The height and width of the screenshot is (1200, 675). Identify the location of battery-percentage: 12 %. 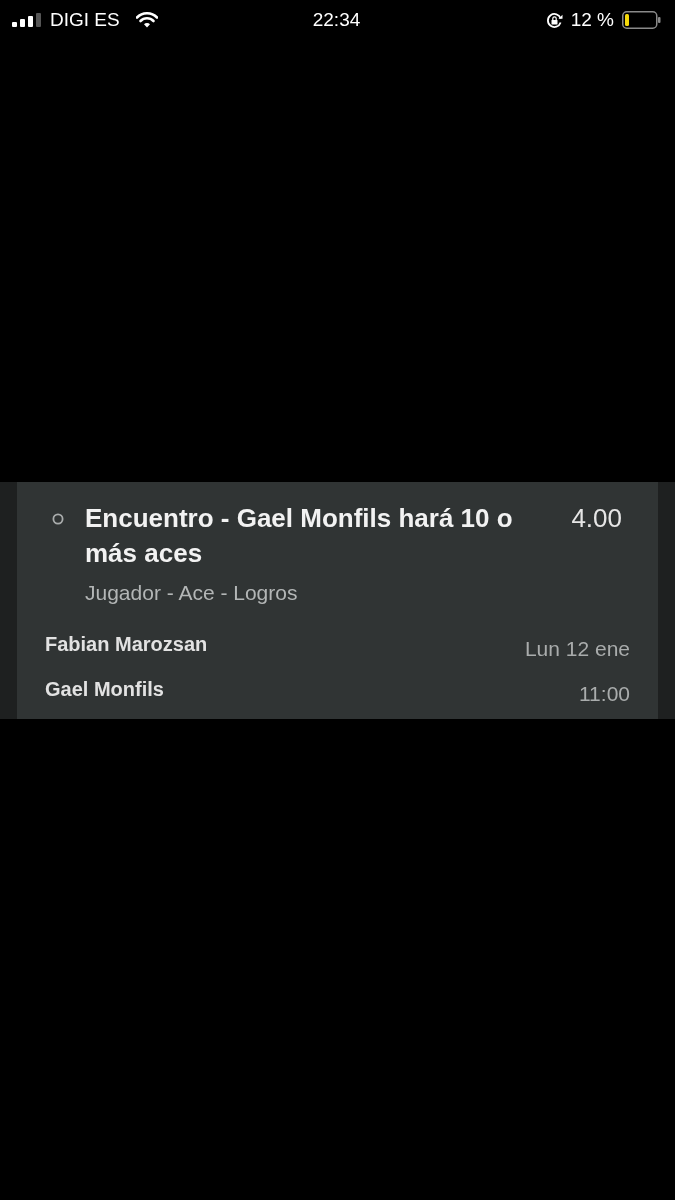
(592, 19).